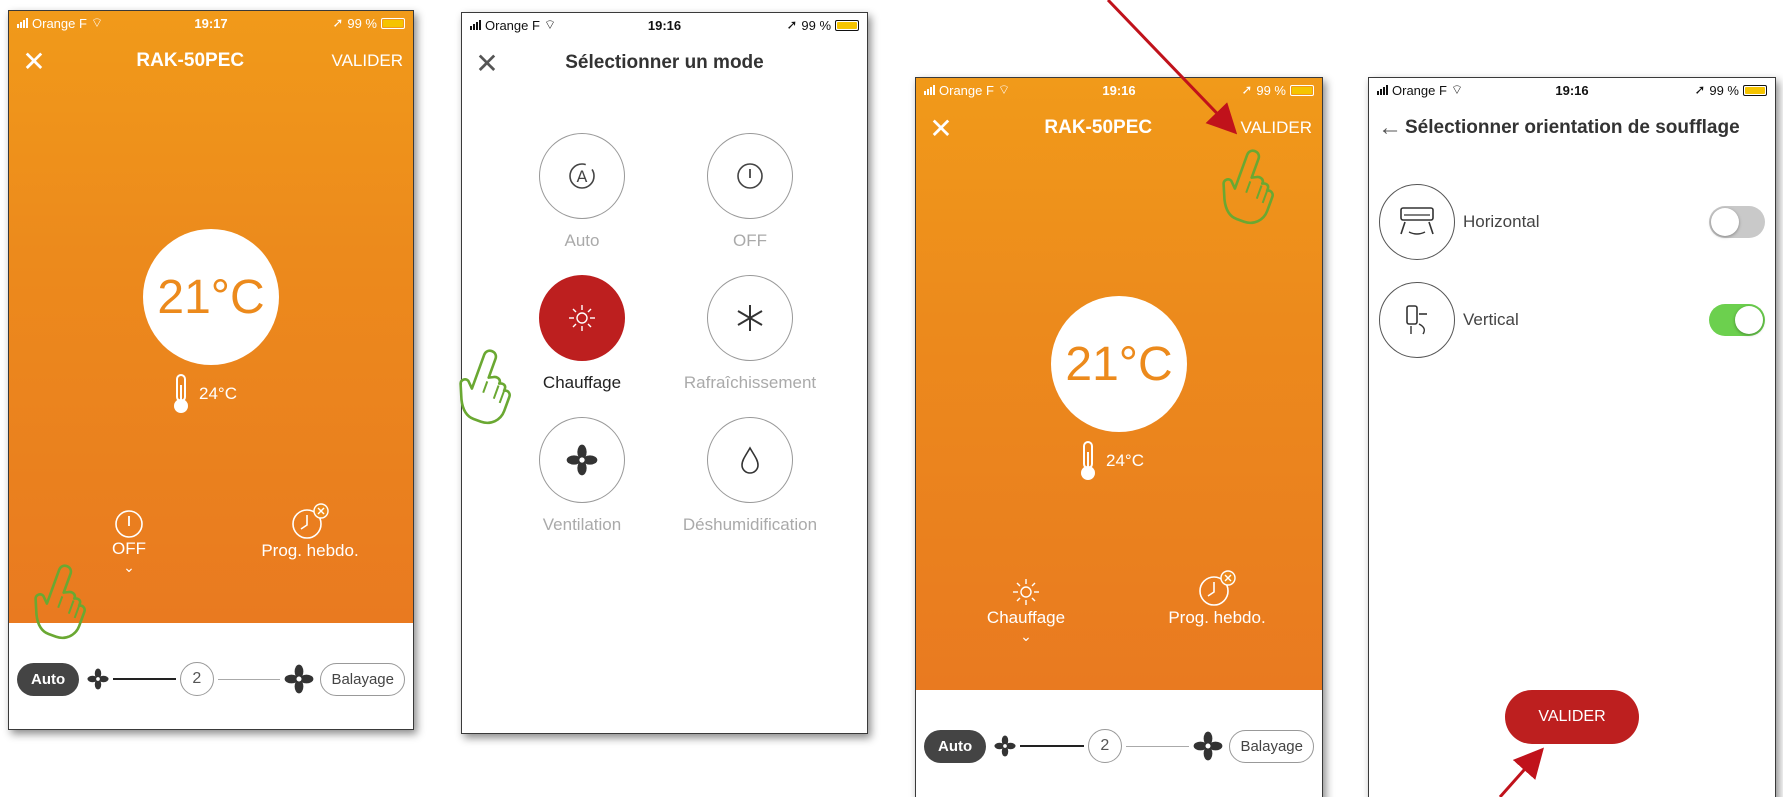 The height and width of the screenshot is (797, 1783). I want to click on mode-ventilation: Ventilation, so click(582, 476).